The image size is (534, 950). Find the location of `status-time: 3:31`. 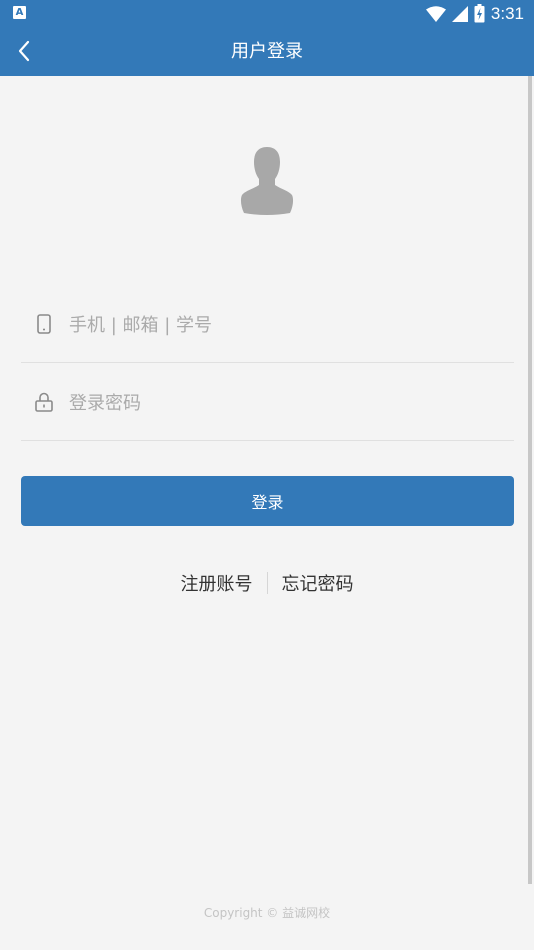

status-time: 3:31 is located at coordinates (507, 13).